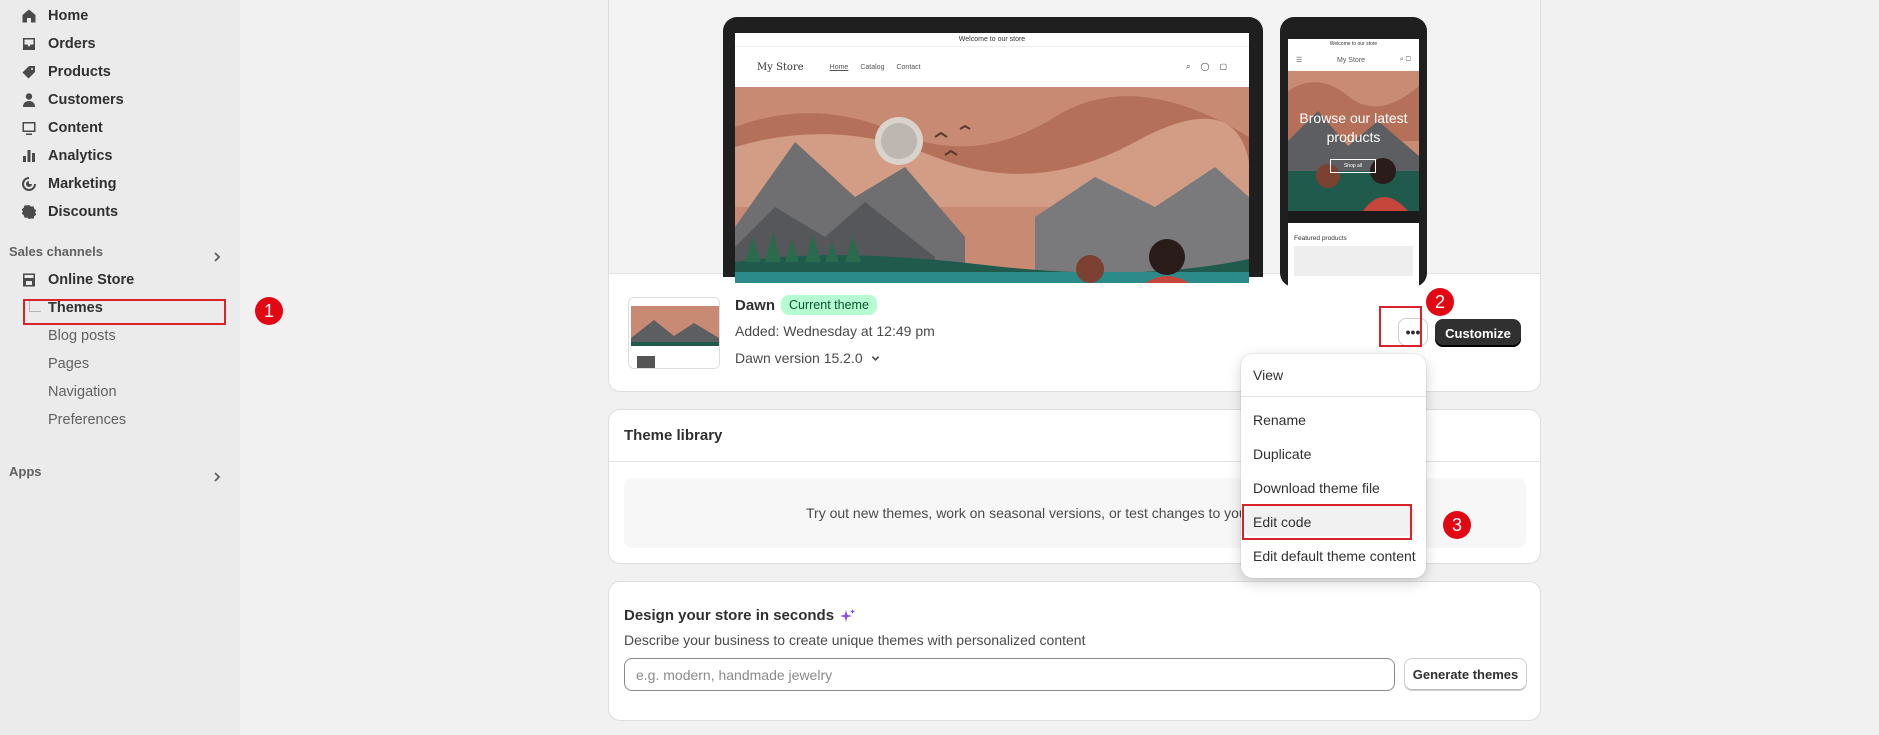 The width and height of the screenshot is (1879, 735). What do you see at coordinates (1009, 674) in the screenshot?
I see `business-description-input` at bounding box center [1009, 674].